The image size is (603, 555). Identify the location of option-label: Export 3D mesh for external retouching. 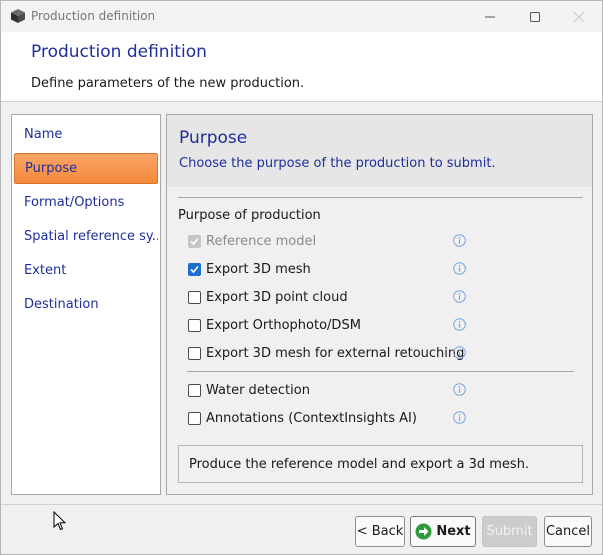
(335, 353).